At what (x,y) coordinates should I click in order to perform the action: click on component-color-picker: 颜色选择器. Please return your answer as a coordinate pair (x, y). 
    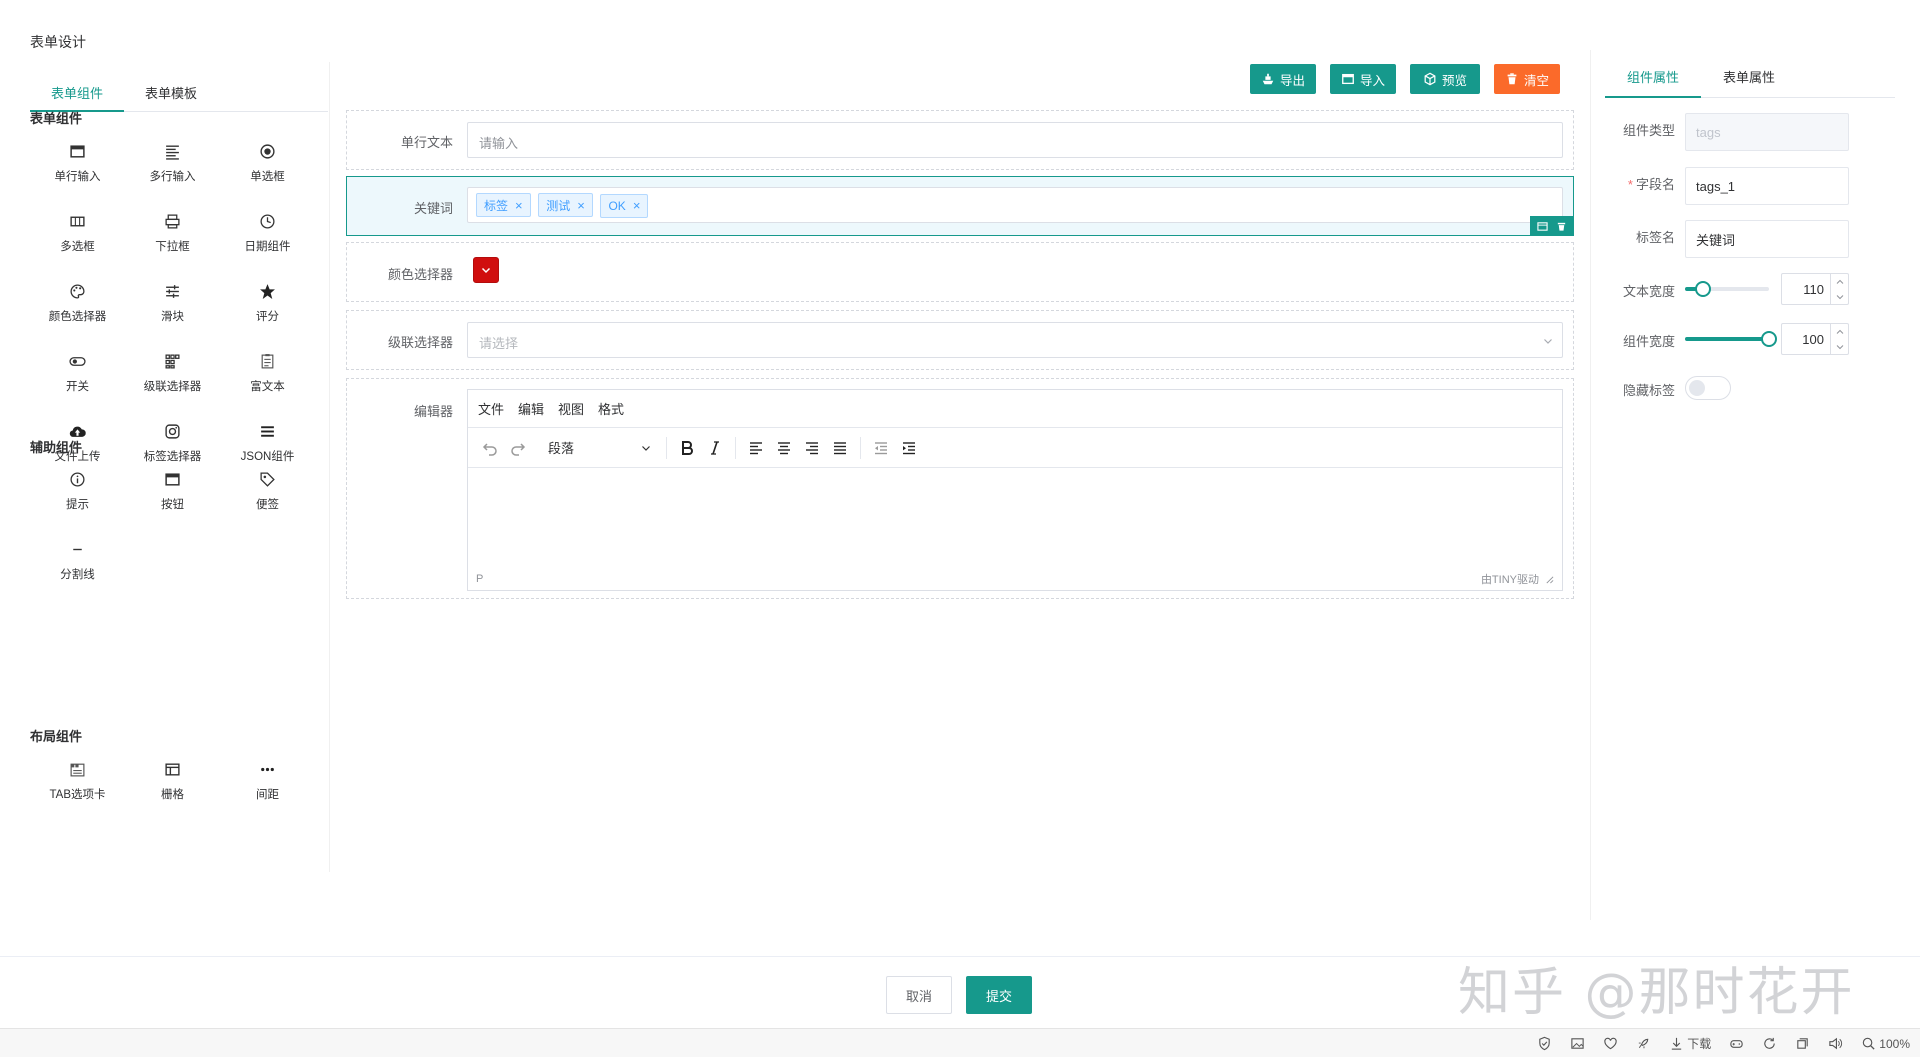
    Looking at the image, I should click on (77, 307).